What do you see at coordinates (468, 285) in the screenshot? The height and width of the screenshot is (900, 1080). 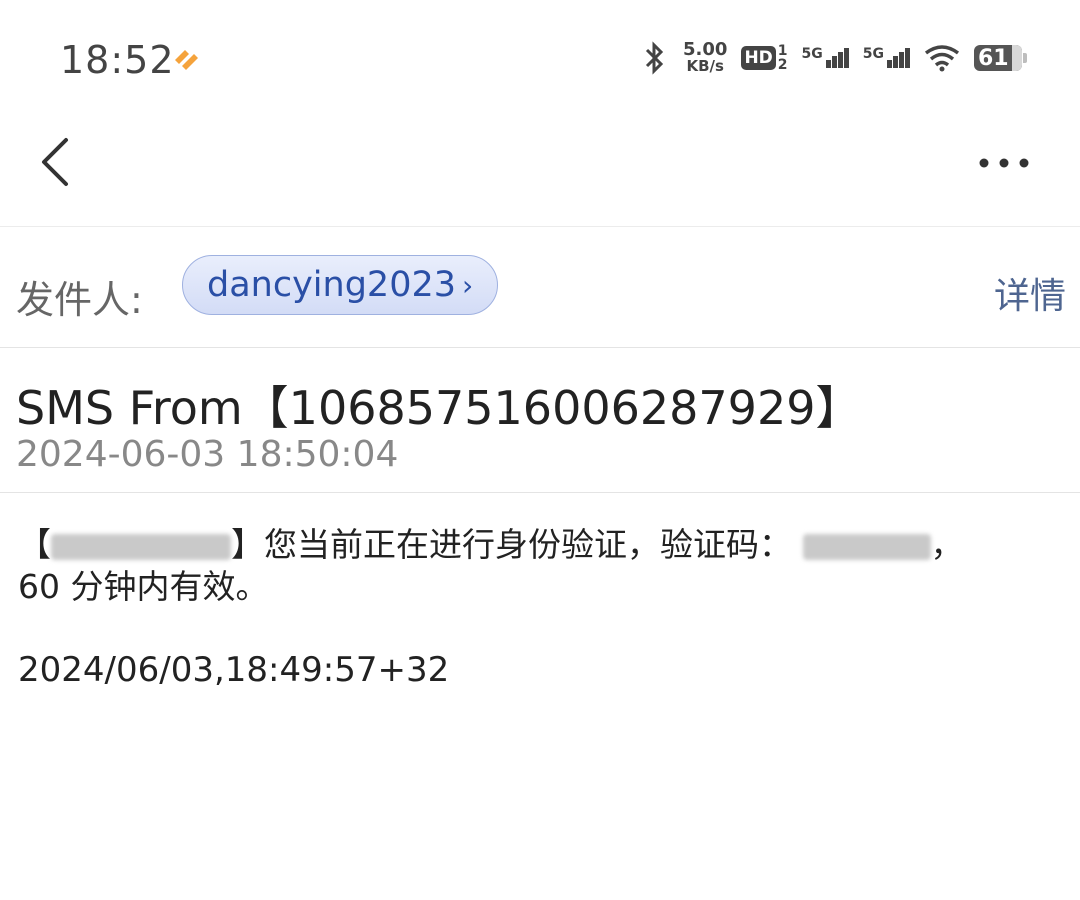 I see `chevron-right-icon: ›` at bounding box center [468, 285].